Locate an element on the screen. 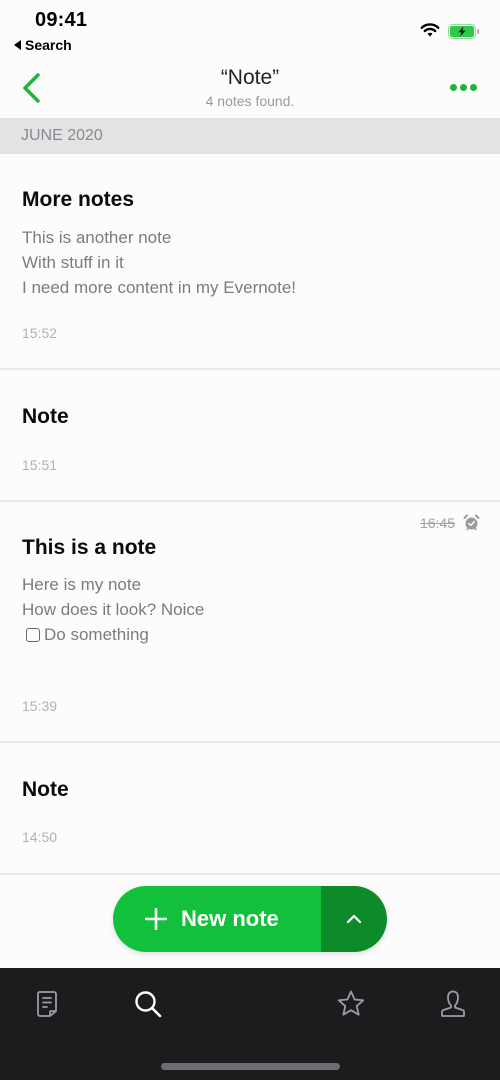 The width and height of the screenshot is (500, 1080). checklist-item: Do something is located at coordinates (113, 634).